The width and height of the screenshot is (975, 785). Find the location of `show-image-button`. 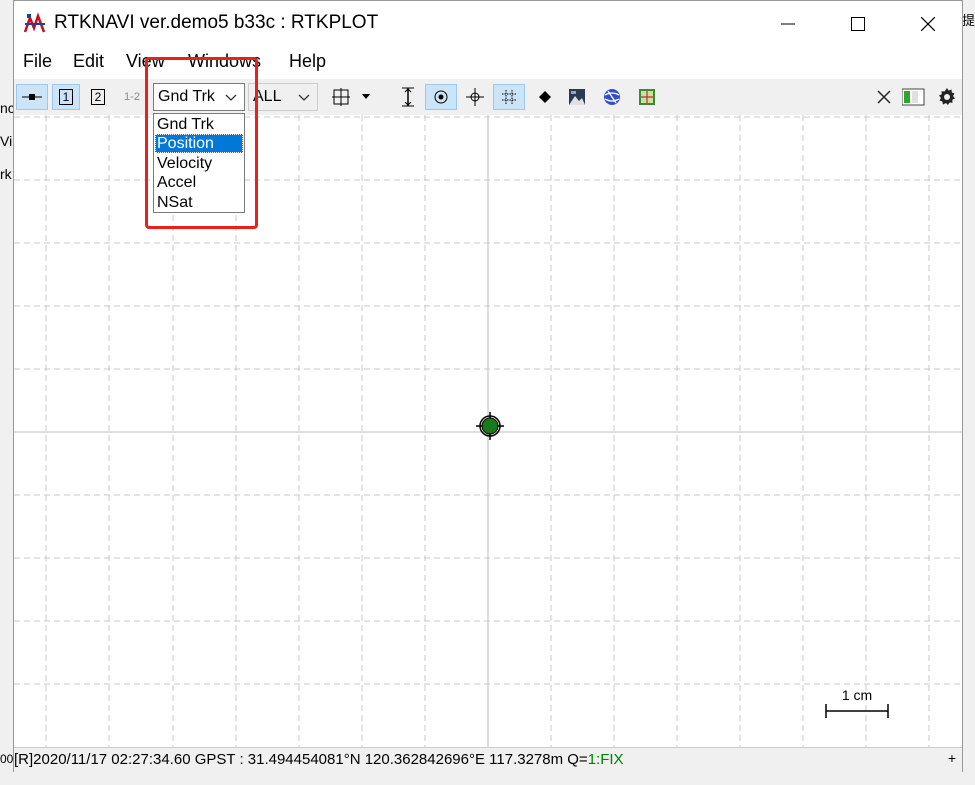

show-image-button is located at coordinates (577, 97).